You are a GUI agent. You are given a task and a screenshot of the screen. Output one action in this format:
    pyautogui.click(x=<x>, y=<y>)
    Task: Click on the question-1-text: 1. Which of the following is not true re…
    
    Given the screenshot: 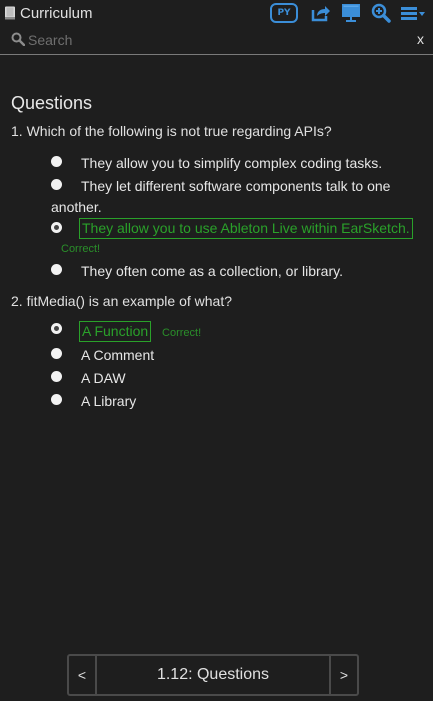 What is the action you would take?
    pyautogui.click(x=171, y=131)
    